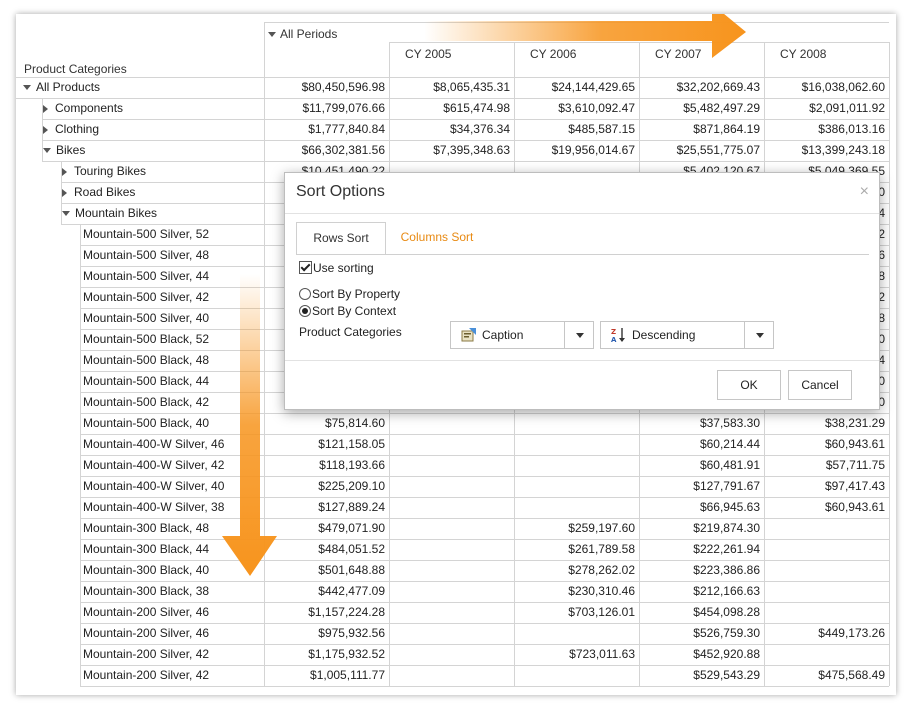  Describe the element at coordinates (726, 654) in the screenshot. I see `value-cell: $452,920.88` at that location.